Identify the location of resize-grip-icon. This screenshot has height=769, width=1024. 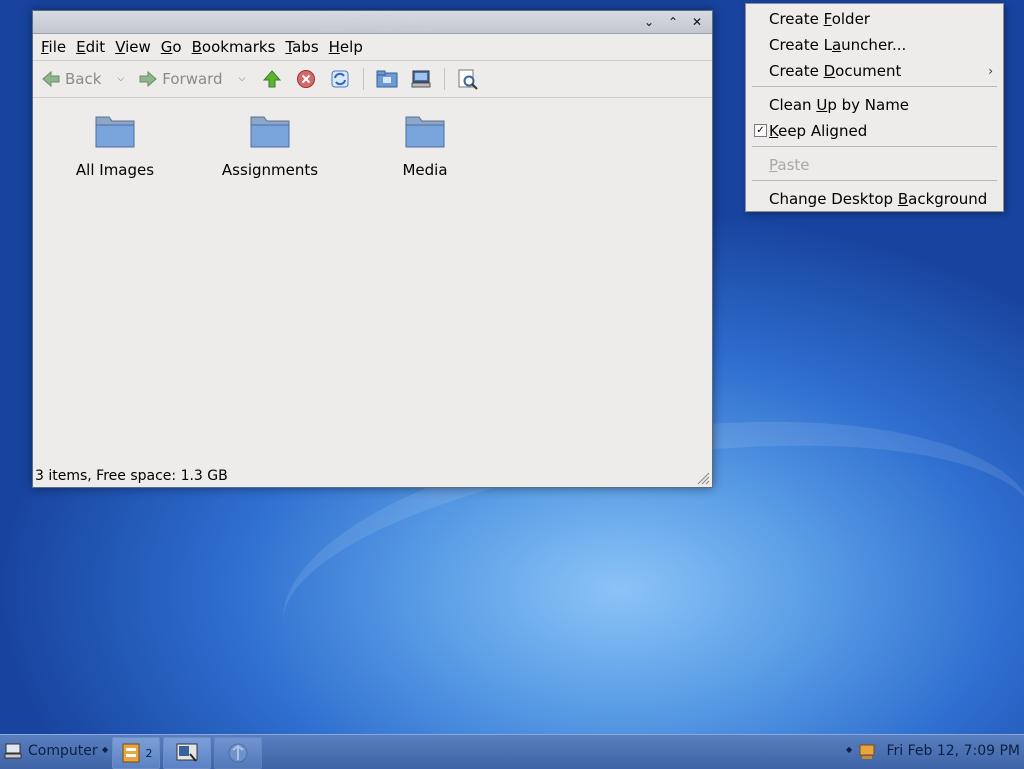
(703, 478).